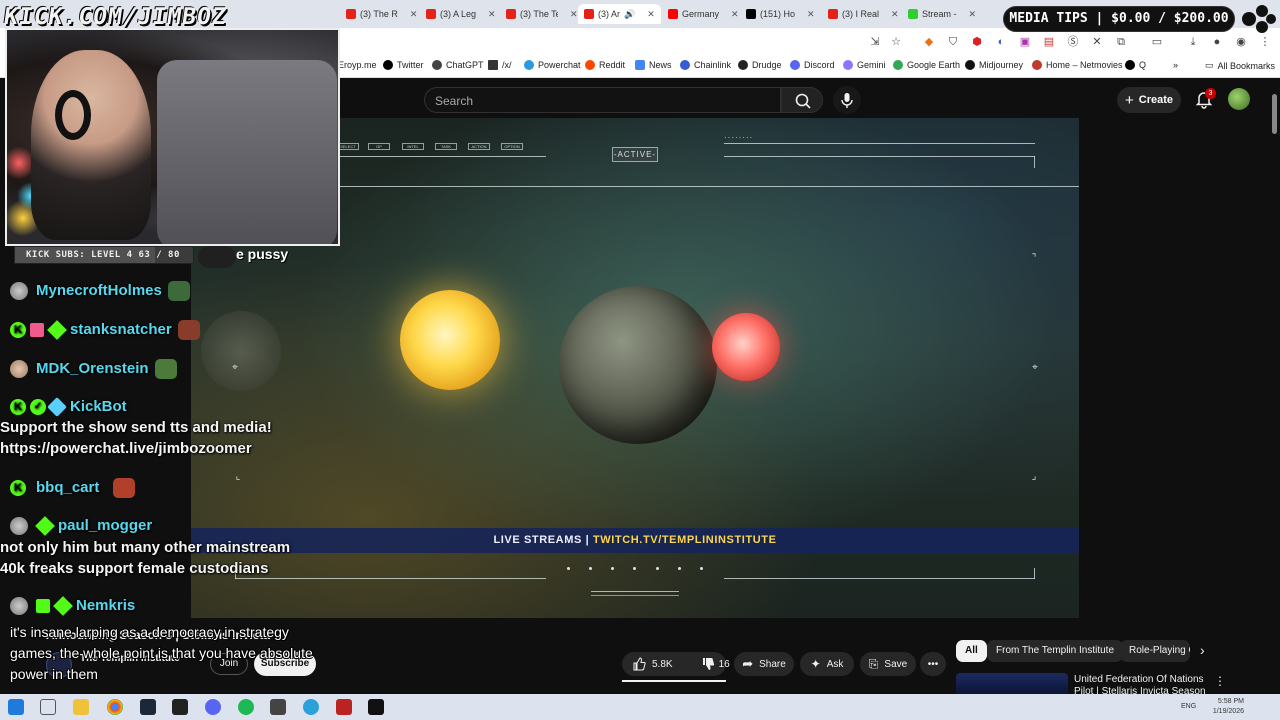 The image size is (1280, 720). What do you see at coordinates (780, 14) in the screenshot?
I see `browser-tab: (151) Ho ✕` at bounding box center [780, 14].